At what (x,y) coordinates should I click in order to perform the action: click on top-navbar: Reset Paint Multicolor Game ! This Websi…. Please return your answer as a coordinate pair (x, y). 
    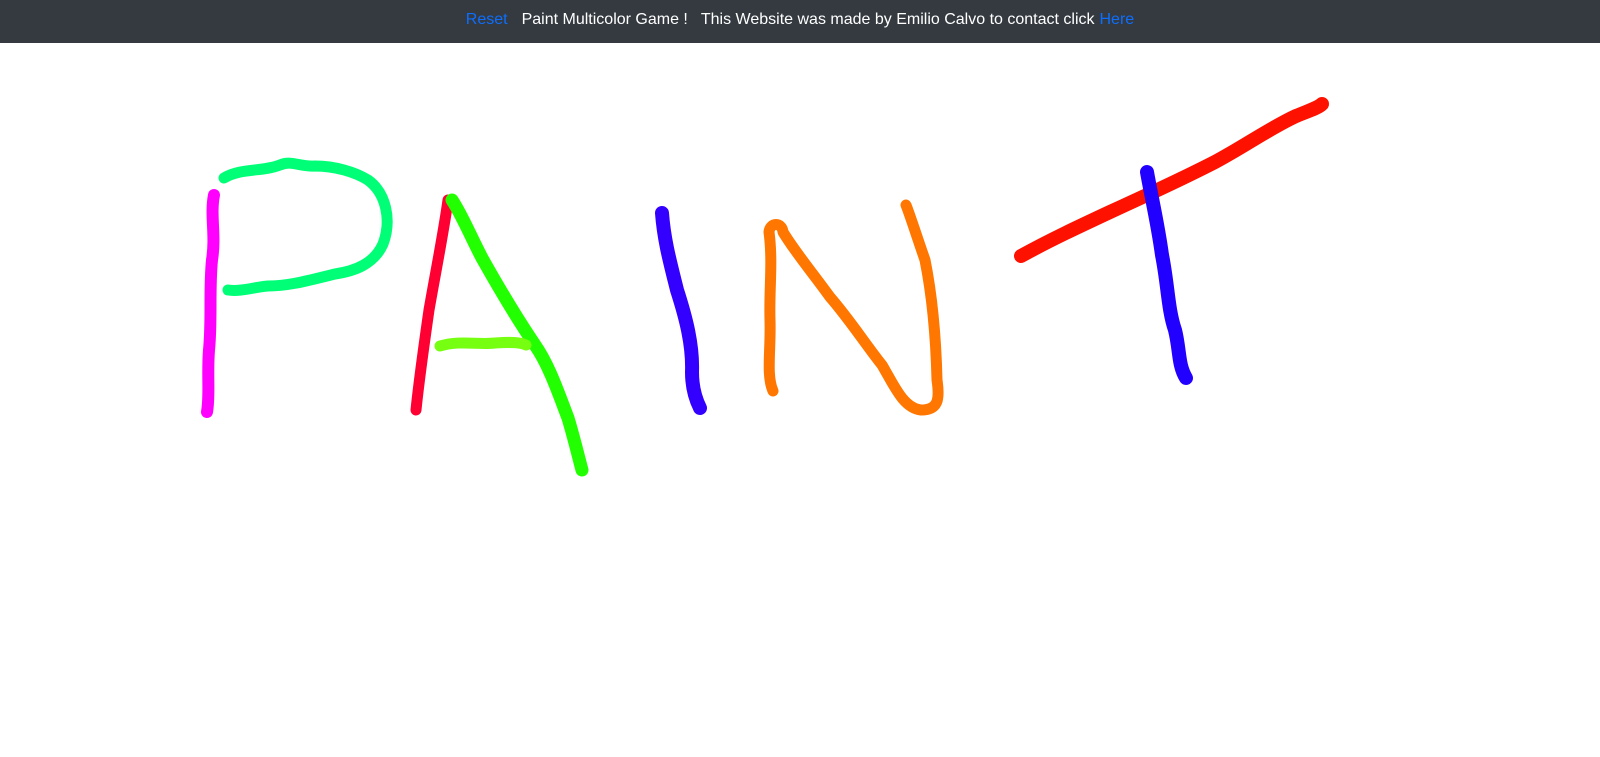
    Looking at the image, I should click on (800, 21).